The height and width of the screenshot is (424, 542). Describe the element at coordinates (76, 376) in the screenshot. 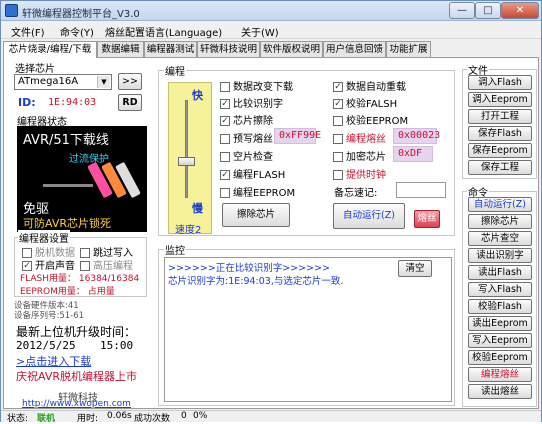

I see `release-notice: 庆祝AVR脱机编程器上市` at that location.